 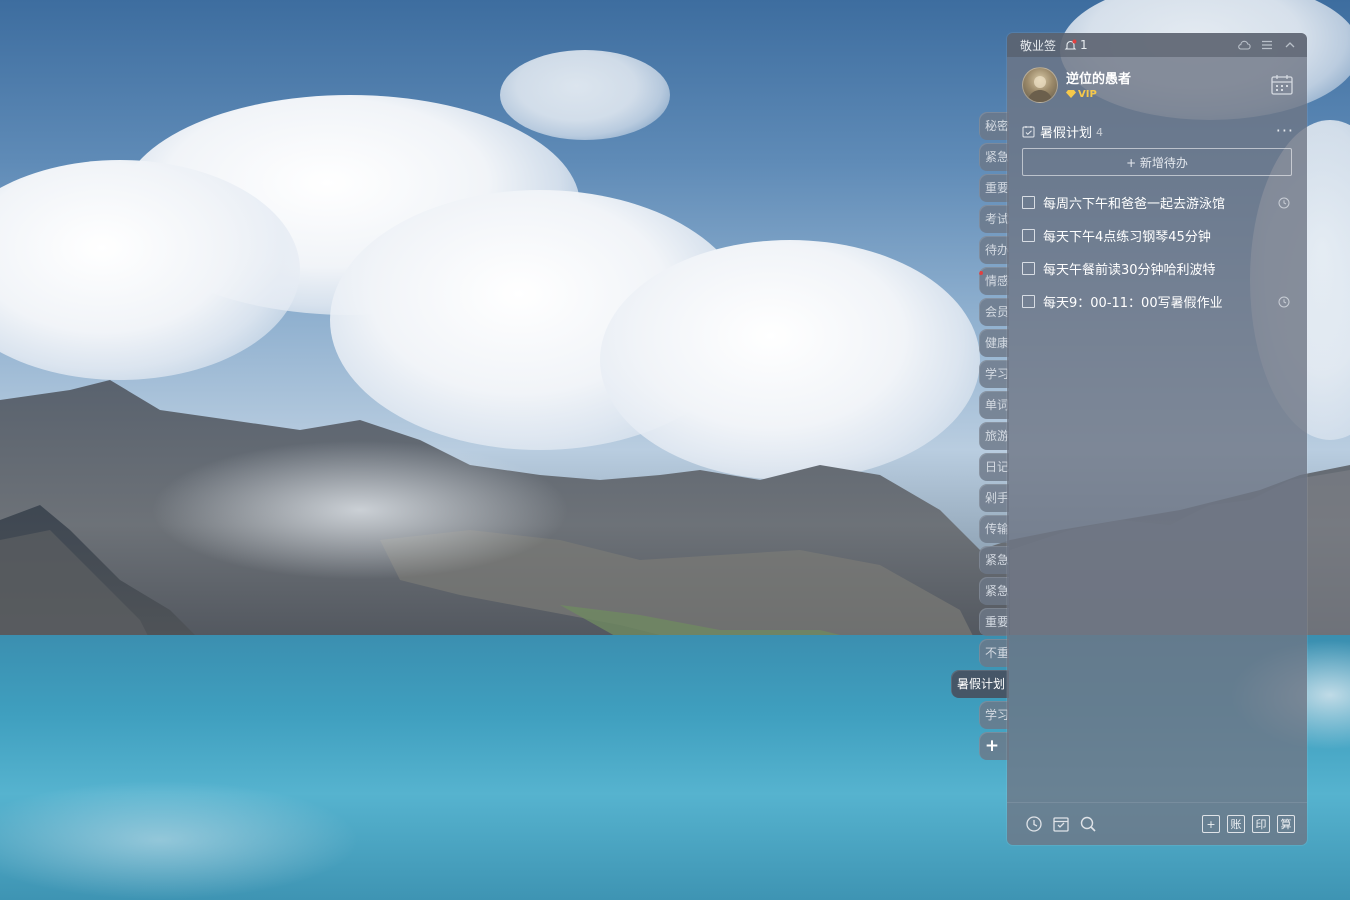 I want to click on calculator-button: 算, so click(x=1286, y=824).